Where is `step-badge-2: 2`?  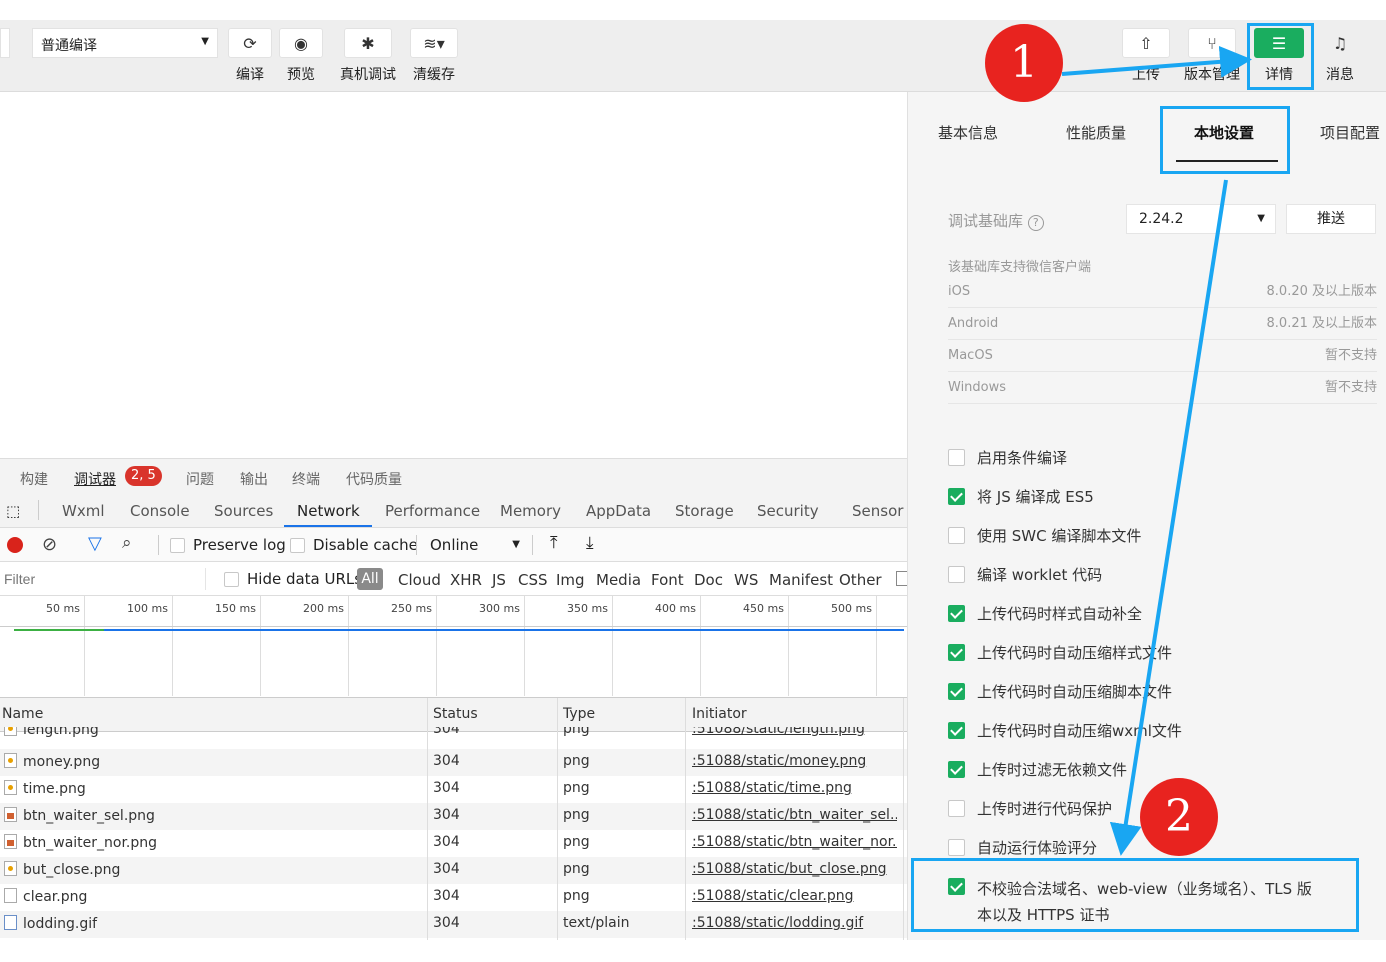
step-badge-2: 2 is located at coordinates (1179, 817).